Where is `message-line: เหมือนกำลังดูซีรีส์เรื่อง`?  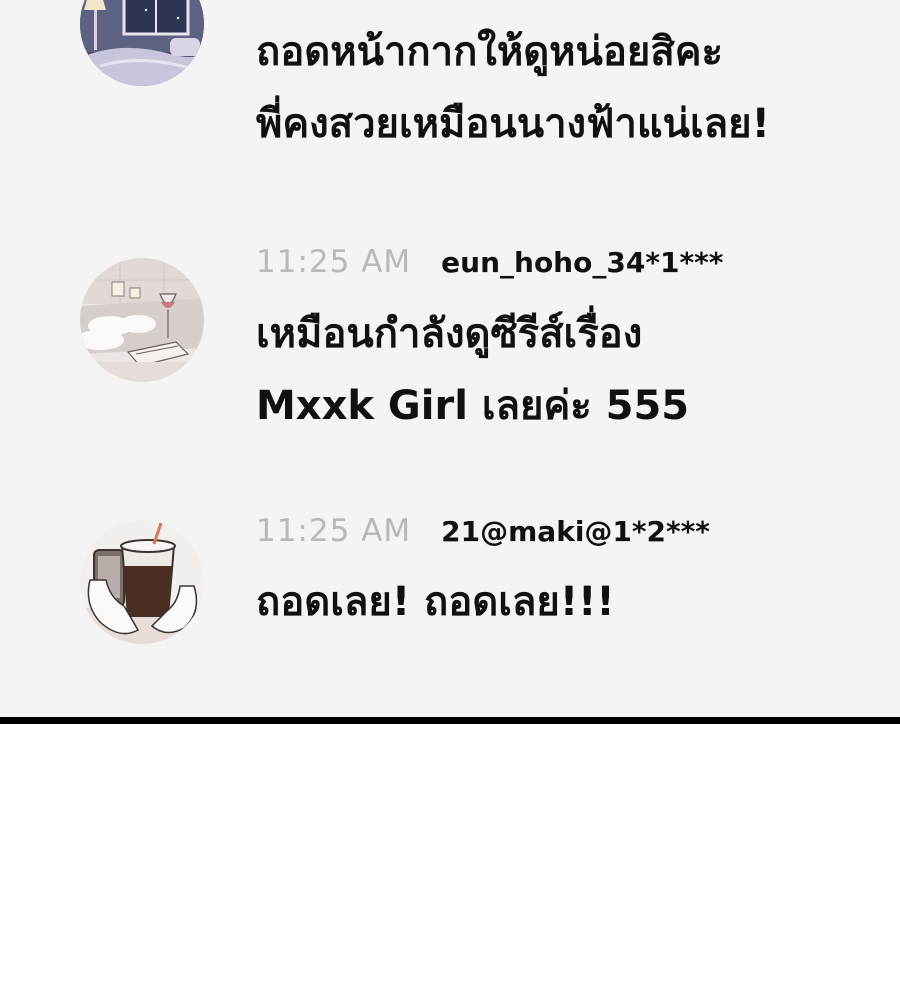 message-line: เหมือนกำลังดูซีรีส์เรื่อง is located at coordinates (449, 334).